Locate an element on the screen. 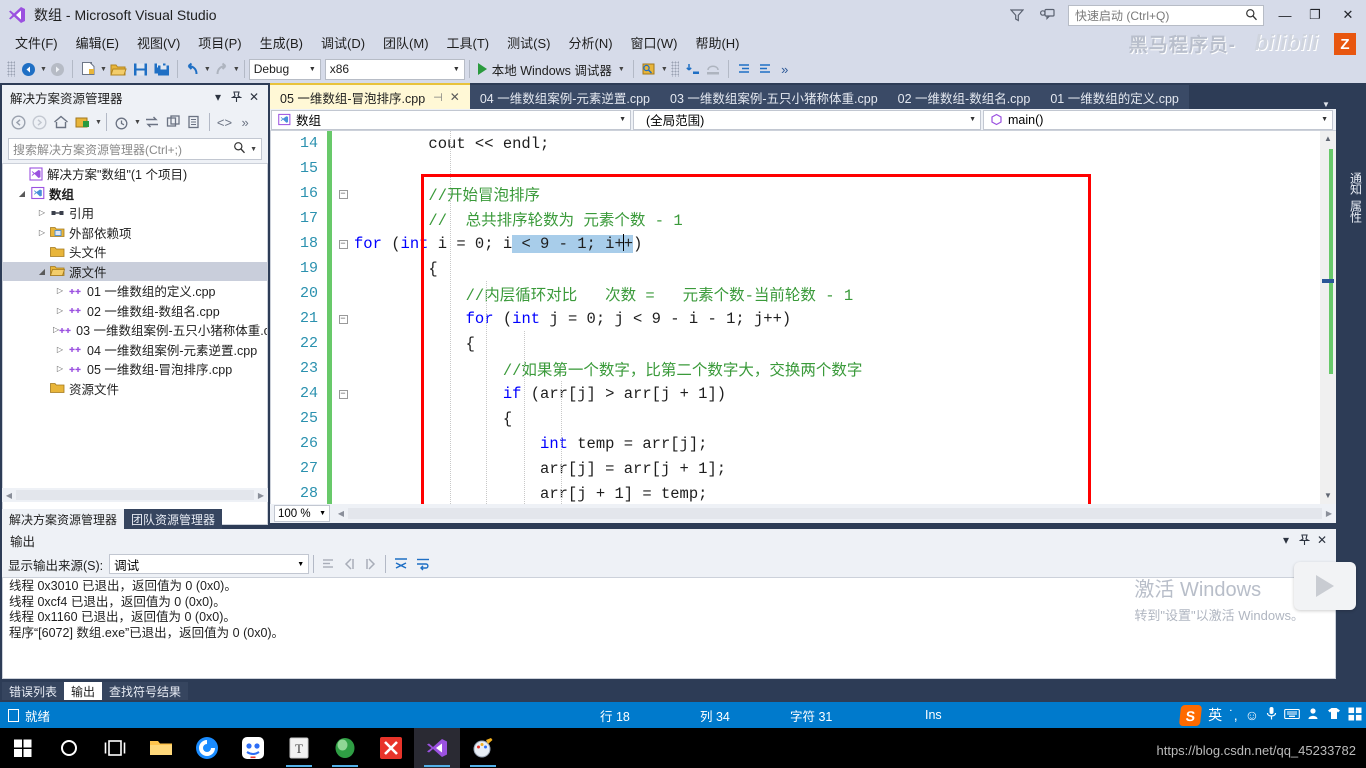  start-debugging-caret-icon: ▼ is located at coordinates (621, 69).